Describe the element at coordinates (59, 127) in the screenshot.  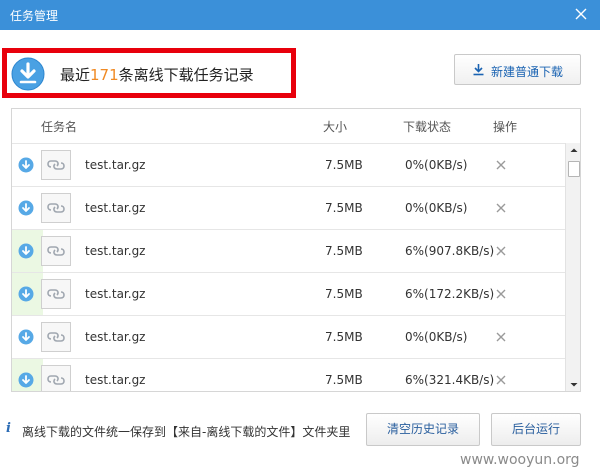
I see `col-name-header: 任务名` at that location.